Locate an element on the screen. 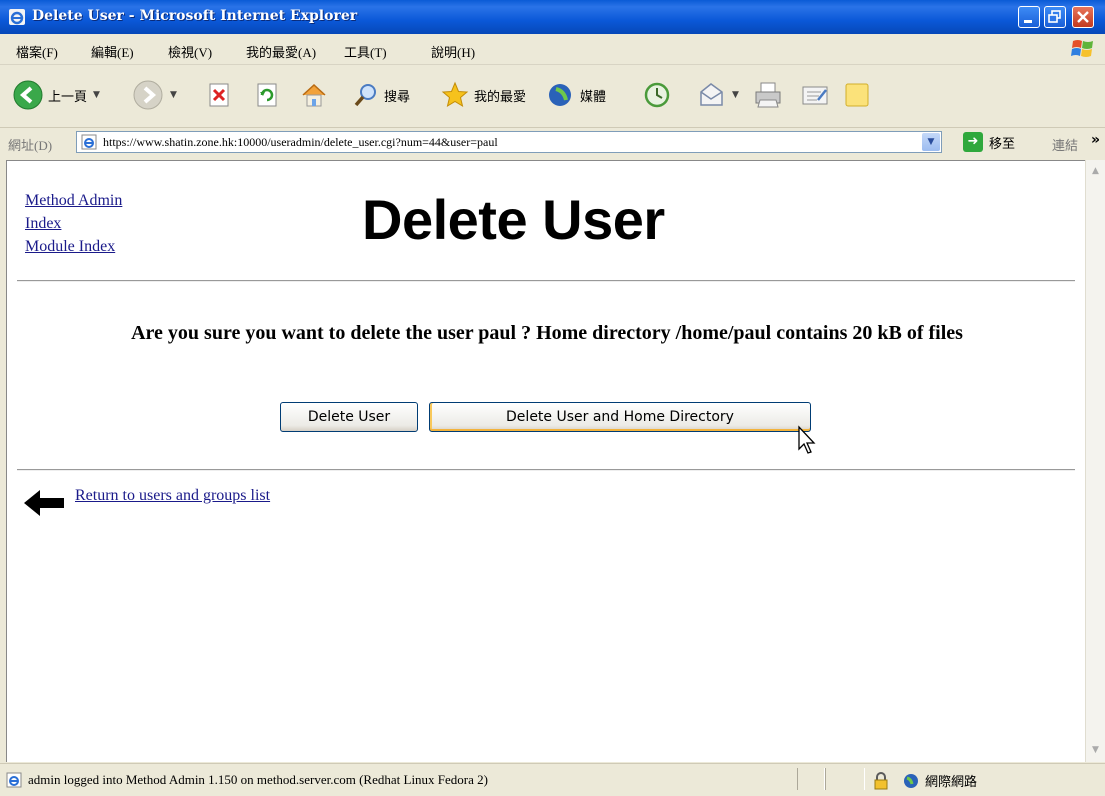 The image size is (1105, 796). nav-links: Method Admin Index Module Index is located at coordinates (73, 223).